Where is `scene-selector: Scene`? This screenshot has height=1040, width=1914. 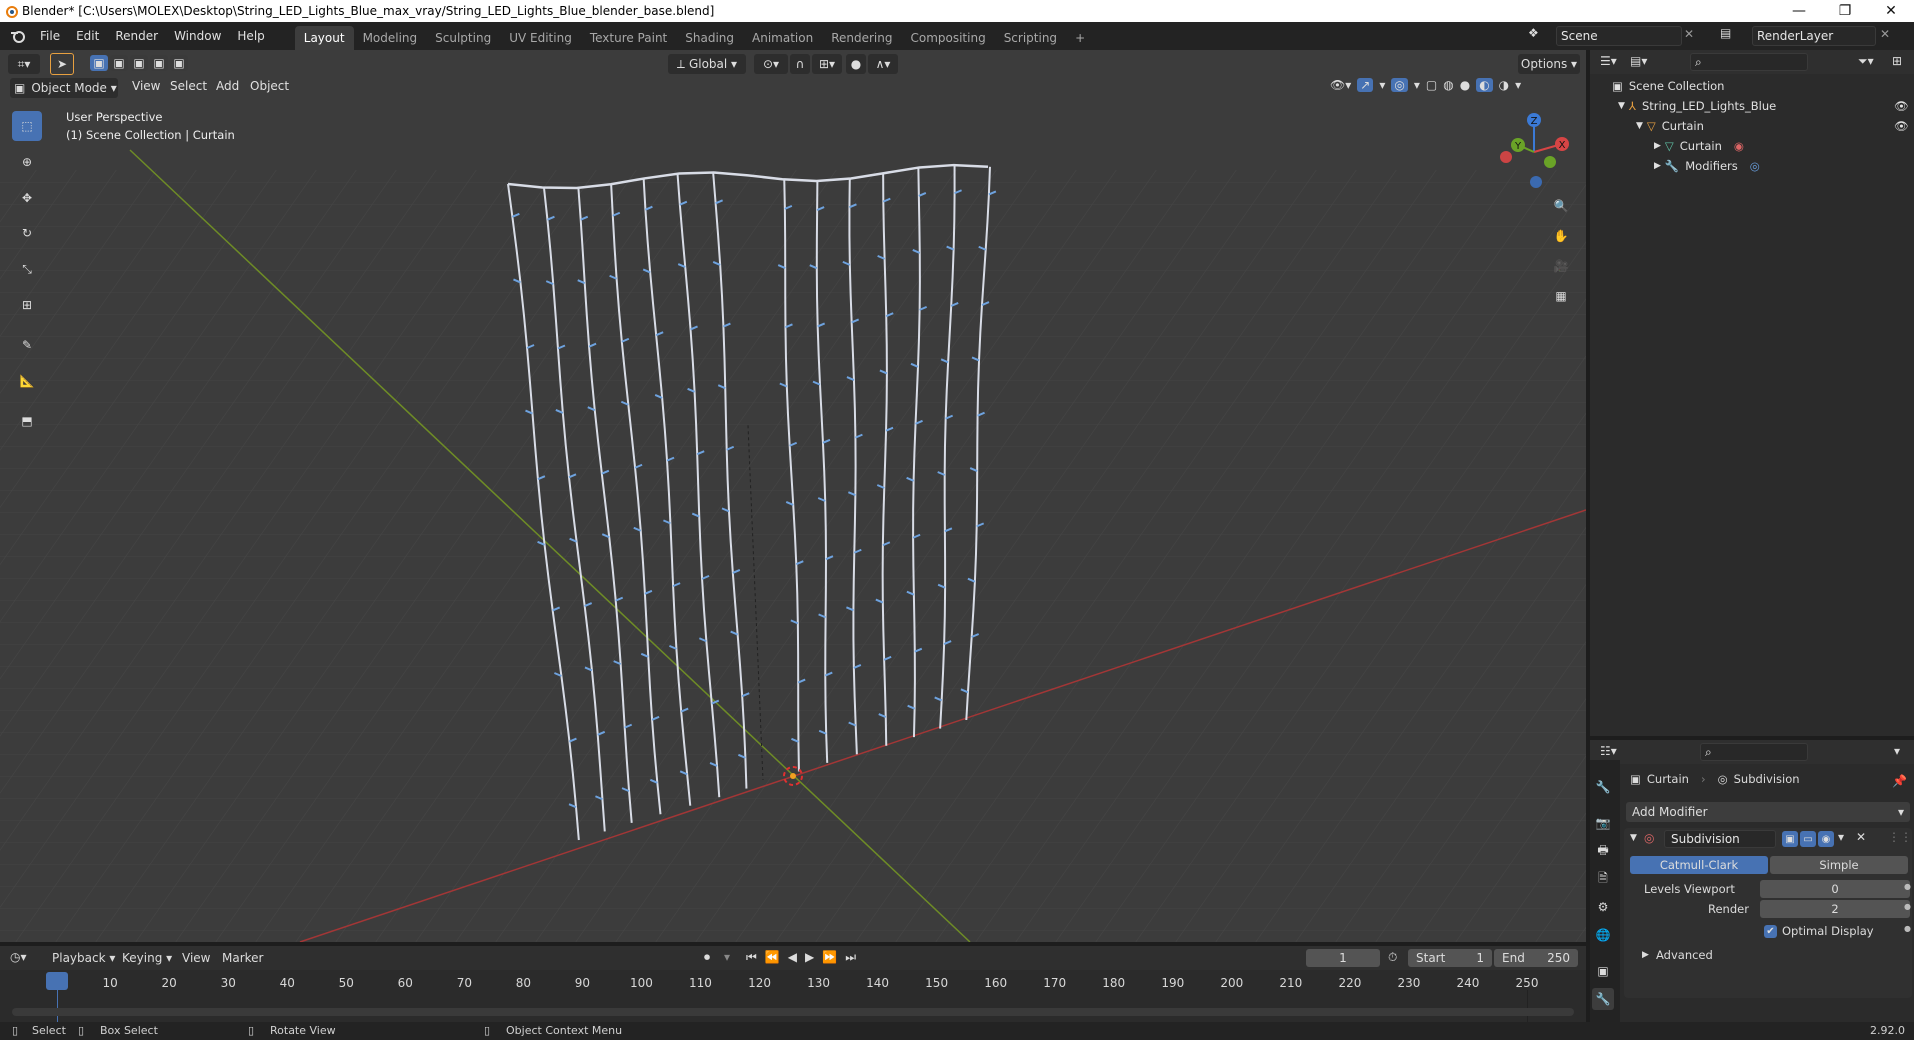 scene-selector: Scene is located at coordinates (1619, 36).